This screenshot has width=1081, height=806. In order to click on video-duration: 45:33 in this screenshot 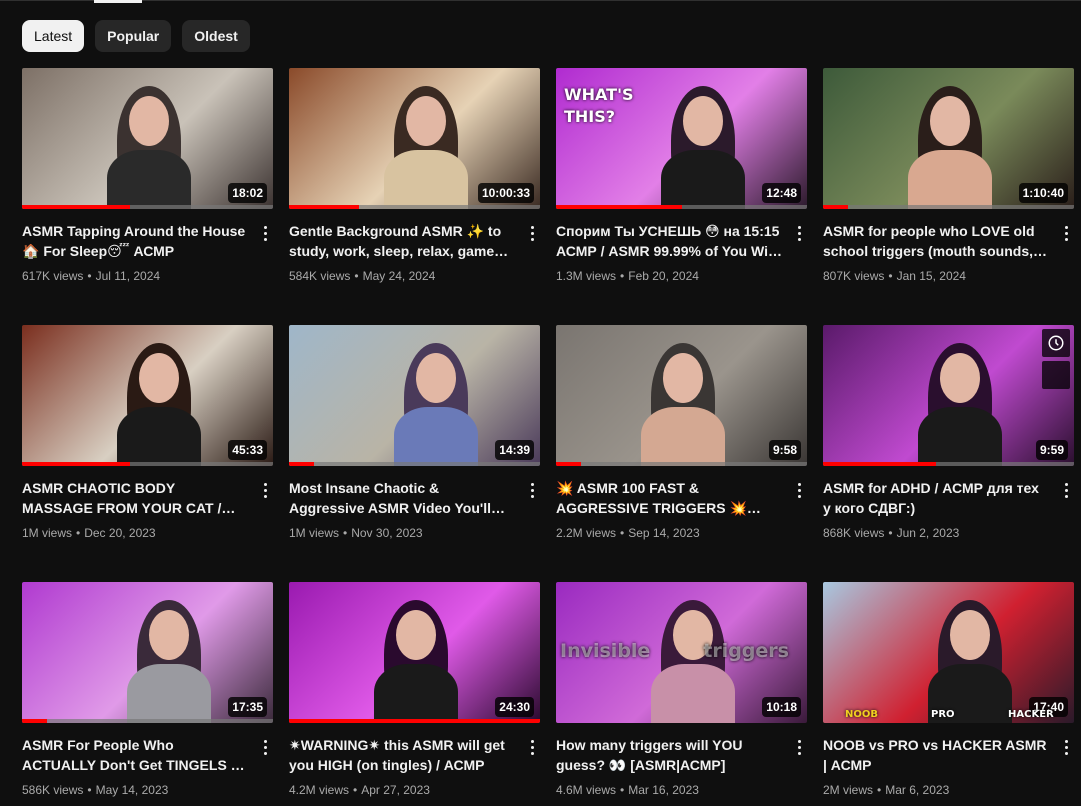, I will do `click(247, 450)`.